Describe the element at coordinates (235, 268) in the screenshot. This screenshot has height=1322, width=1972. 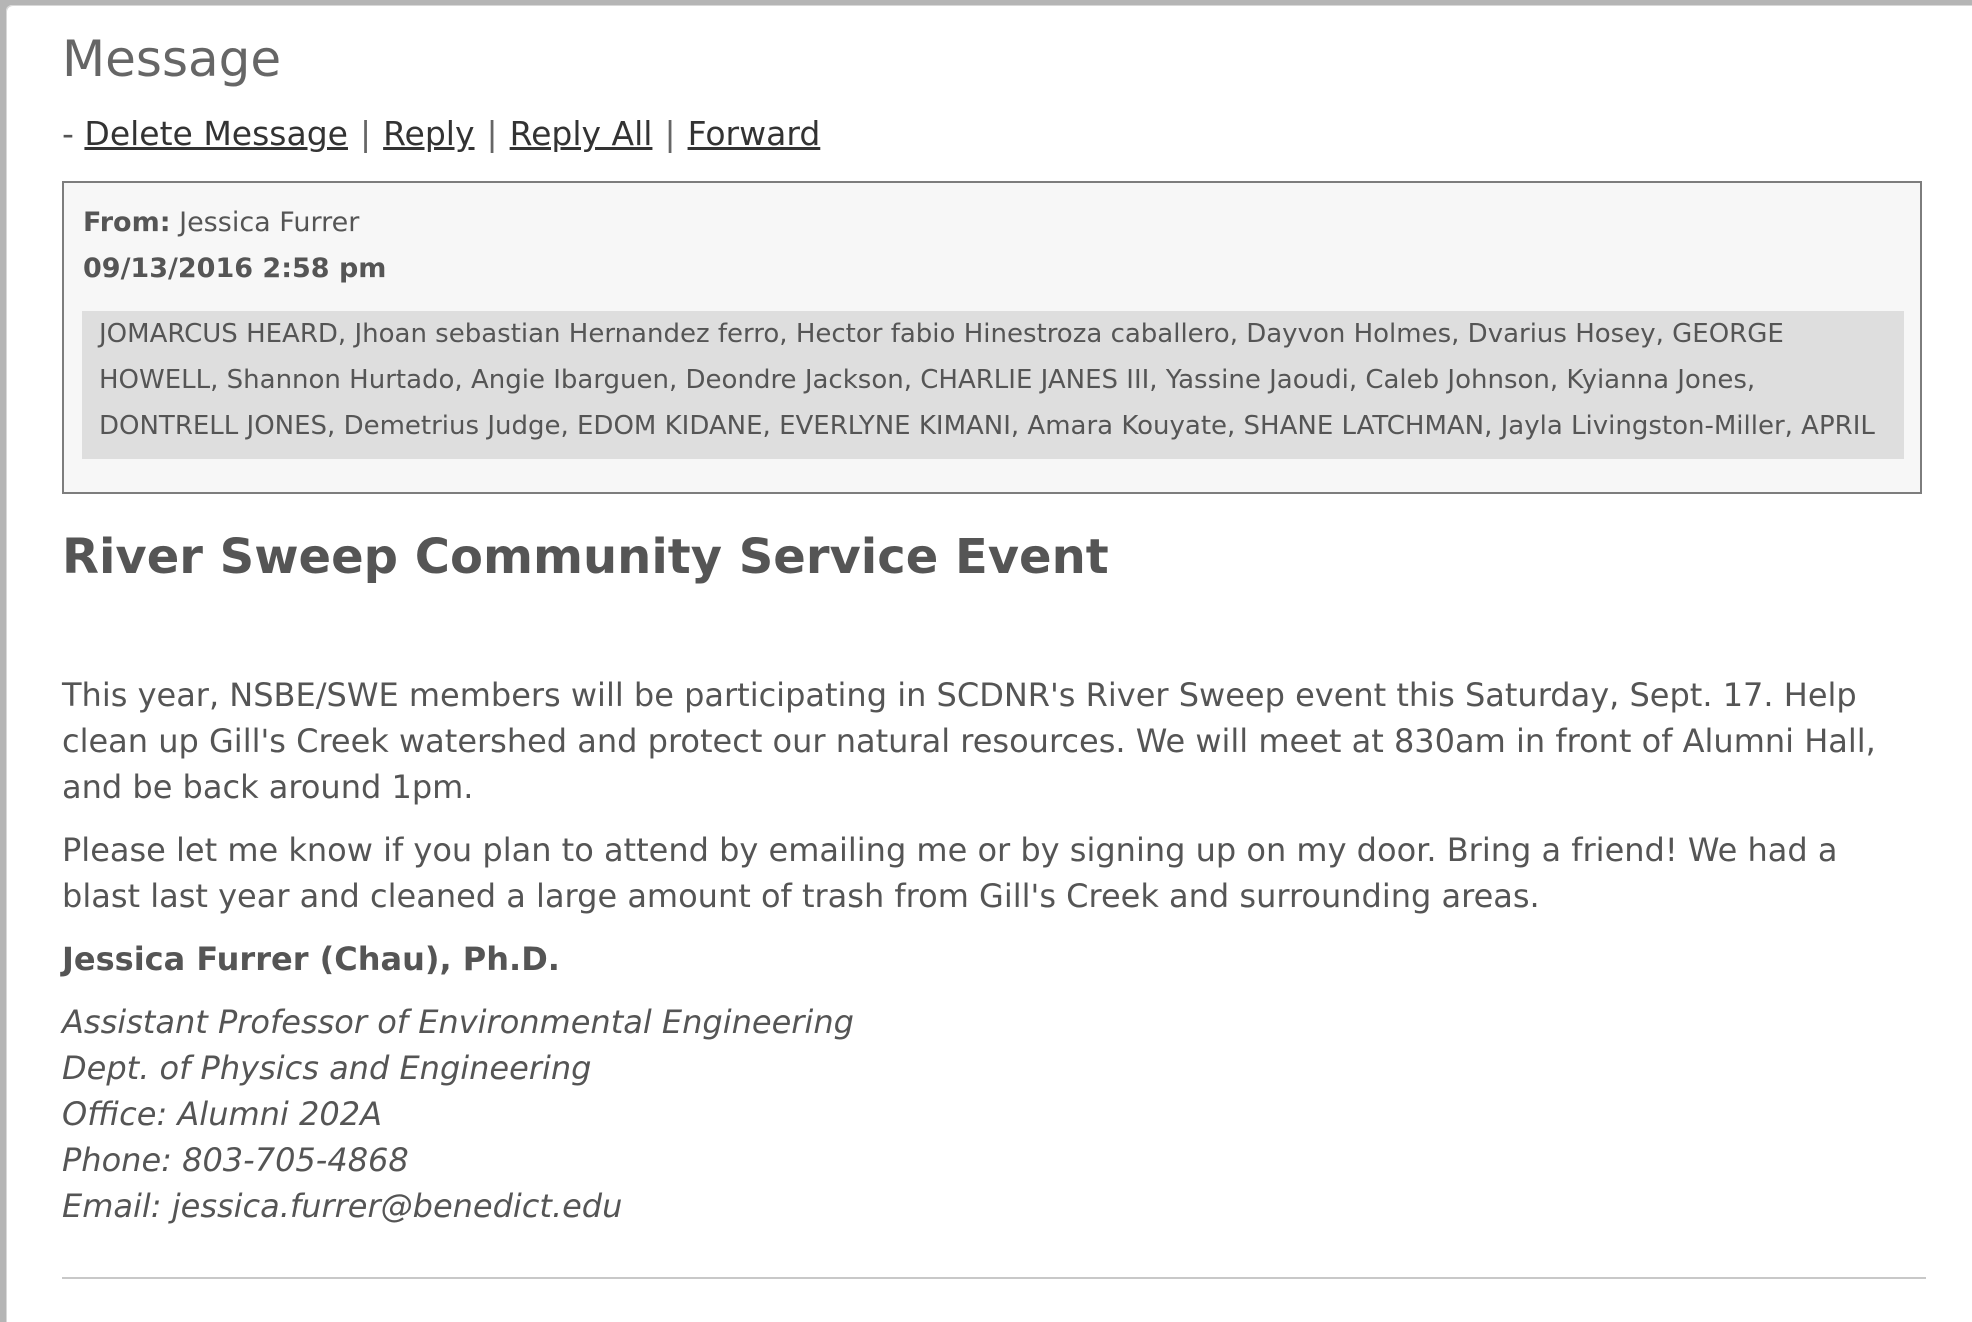
I see `message-date: 09/13/2016 2:58 pm` at that location.